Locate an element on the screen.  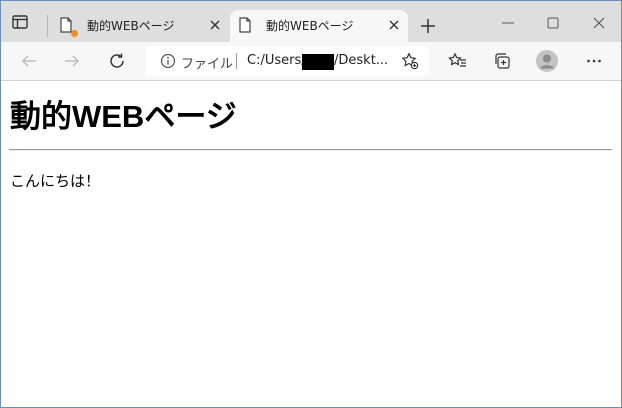
close-window-icon is located at coordinates (599, 22).